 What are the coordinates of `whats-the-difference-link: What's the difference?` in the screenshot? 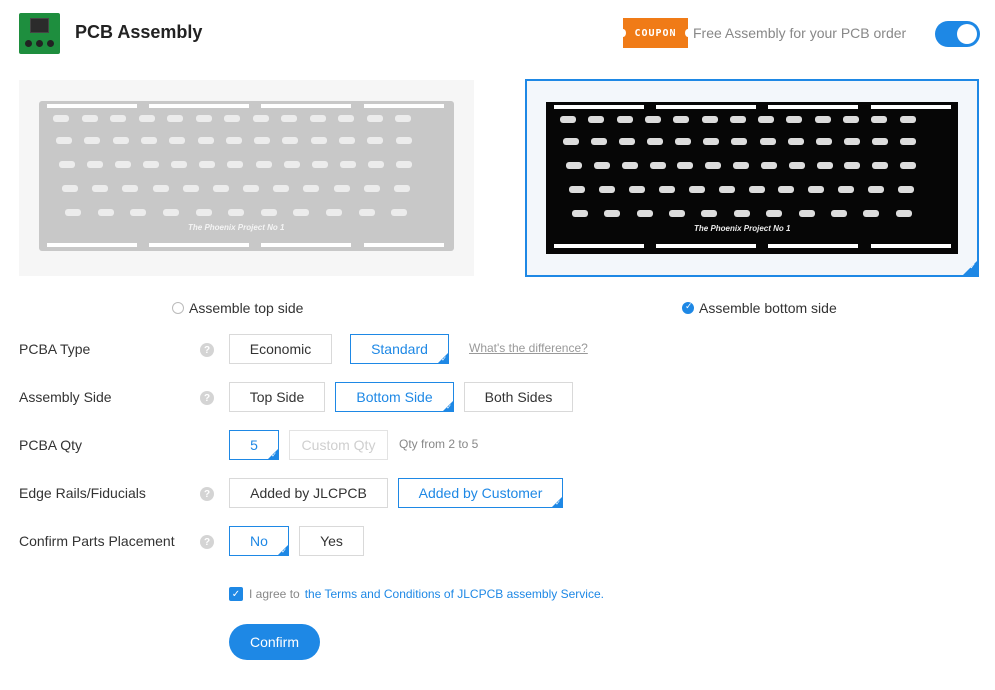 It's located at (528, 348).